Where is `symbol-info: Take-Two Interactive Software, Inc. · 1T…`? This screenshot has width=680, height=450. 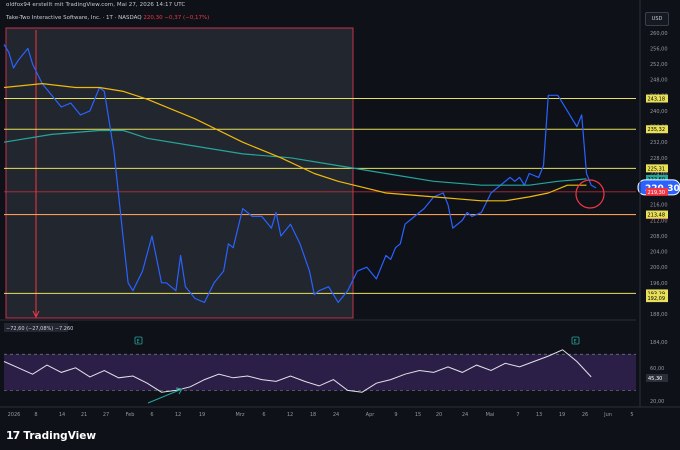 symbol-info: Take-Two Interactive Software, Inc. · 1T… is located at coordinates (107, 18).